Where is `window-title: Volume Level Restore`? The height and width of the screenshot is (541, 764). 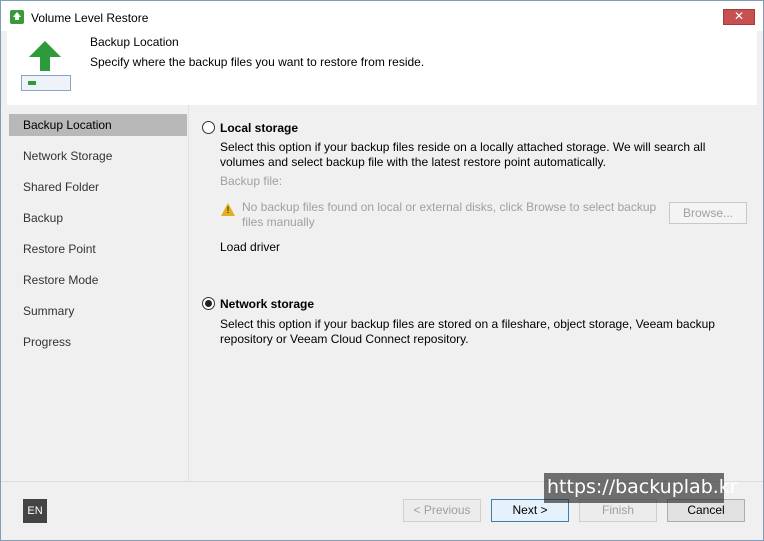 window-title: Volume Level Restore is located at coordinates (90, 18).